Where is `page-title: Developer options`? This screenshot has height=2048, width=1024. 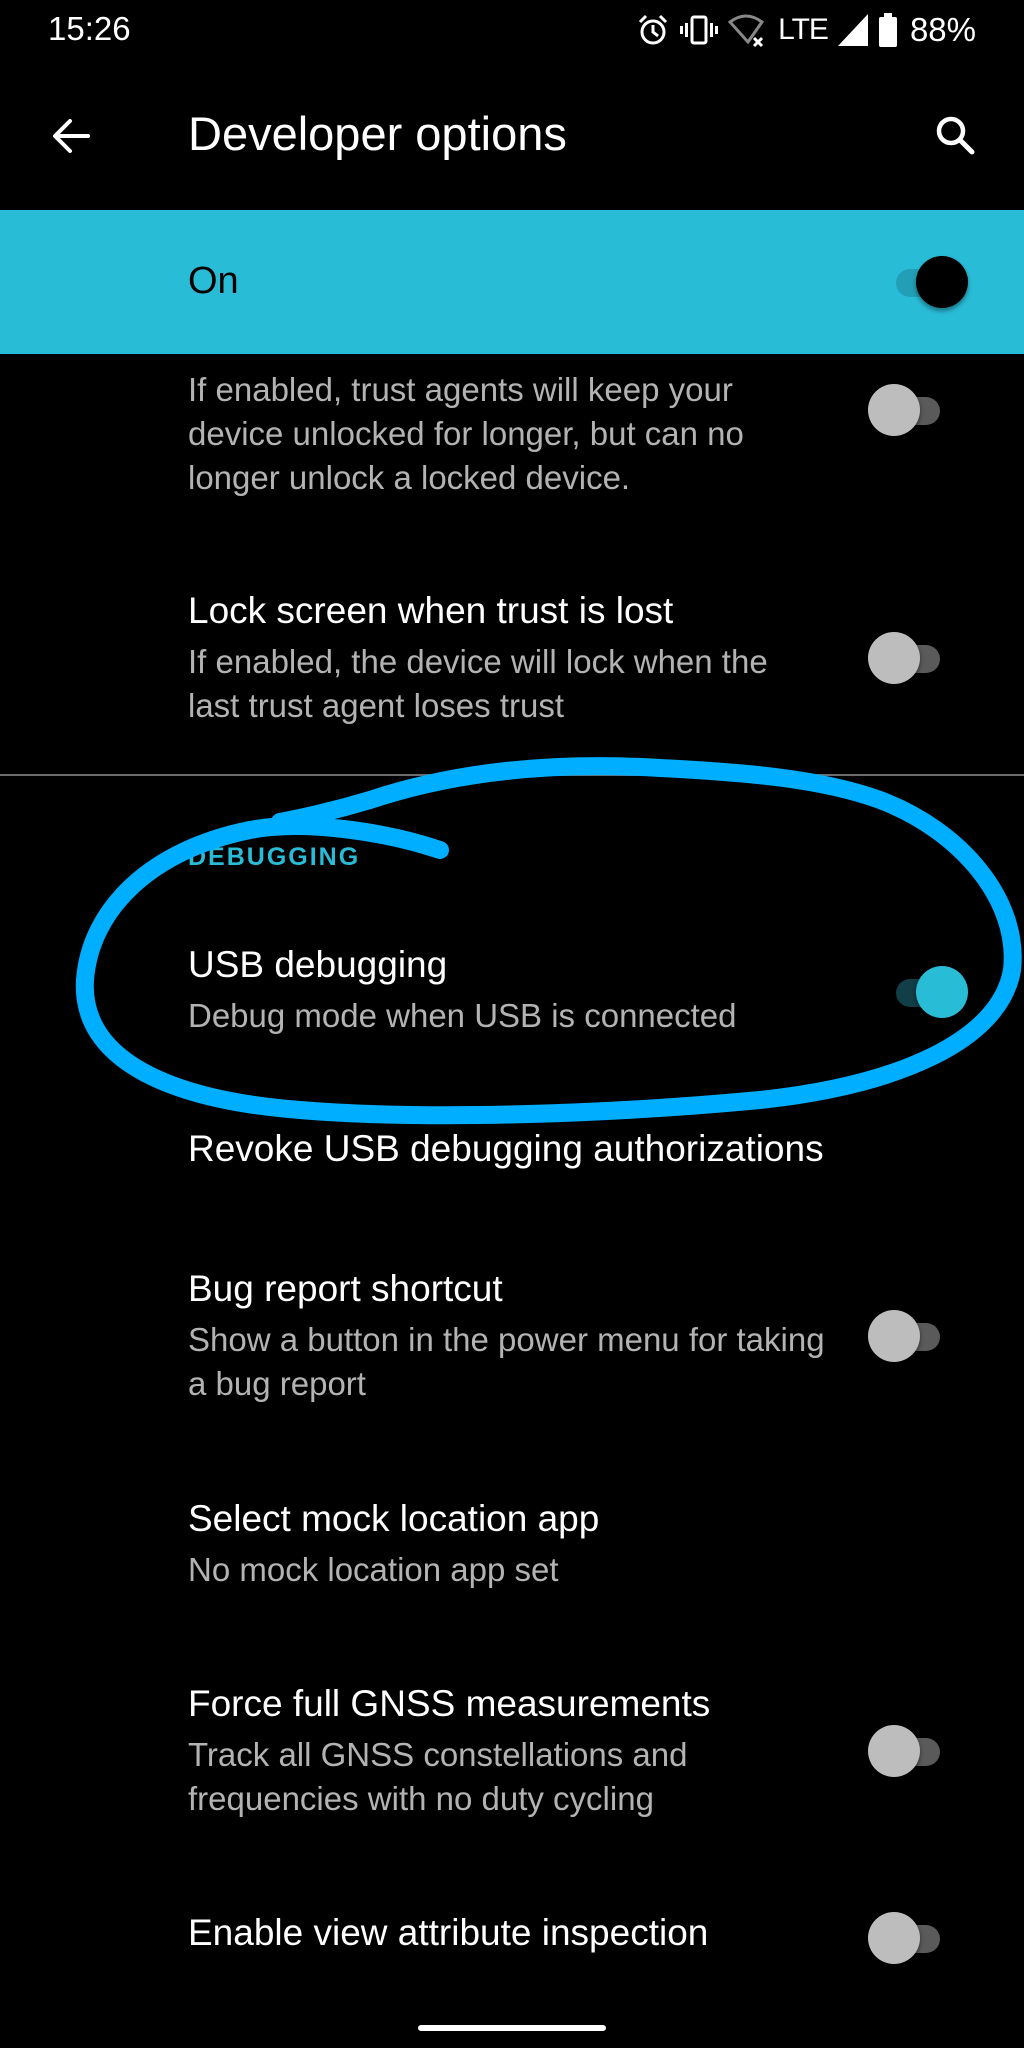 page-title: Developer options is located at coordinates (377, 133).